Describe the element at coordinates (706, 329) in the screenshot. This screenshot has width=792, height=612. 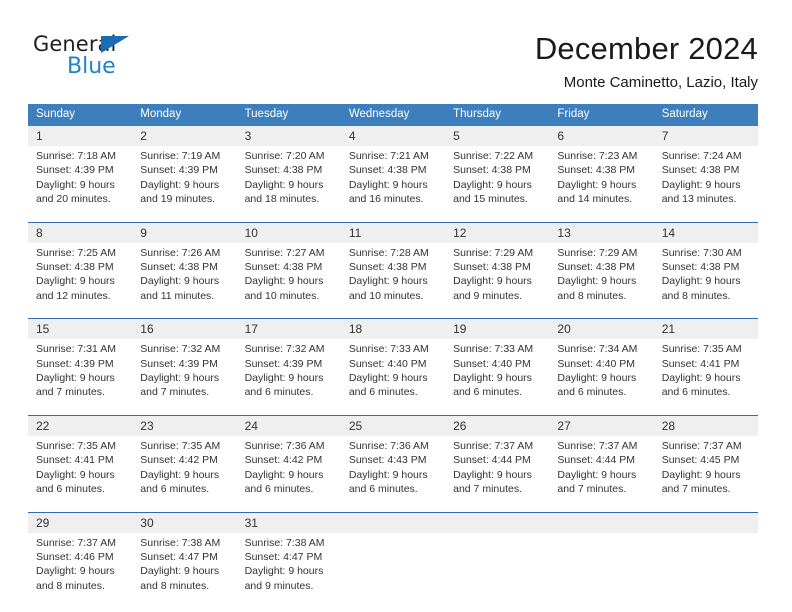
I see `day-number: 21` at that location.